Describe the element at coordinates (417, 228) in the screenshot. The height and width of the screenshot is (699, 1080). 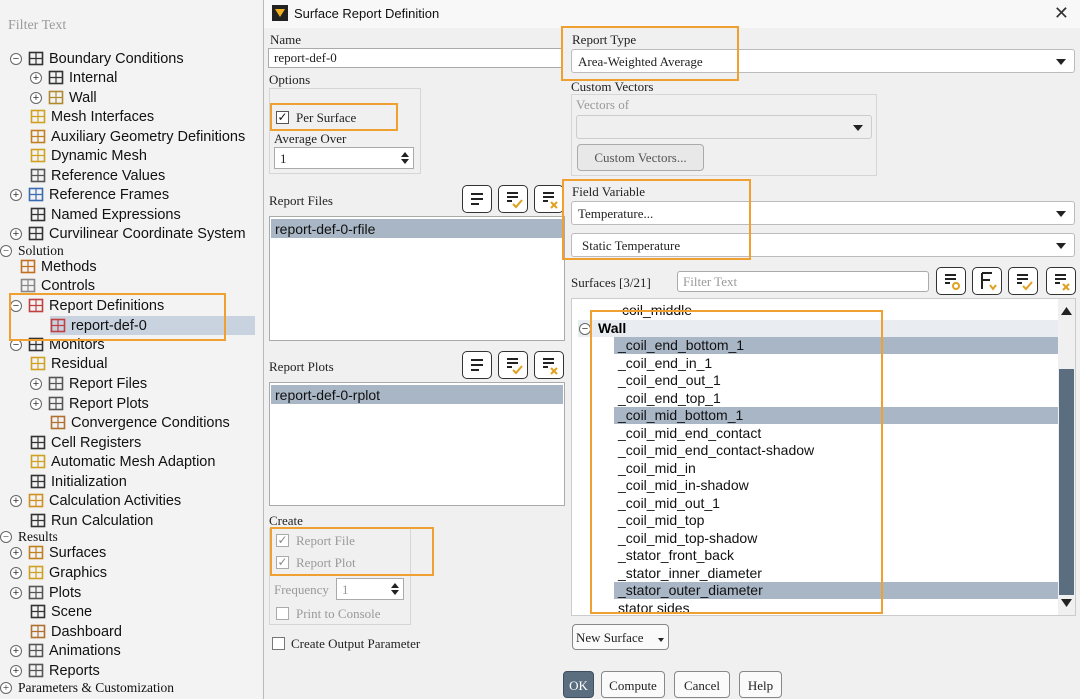
I see `report-file-item: report-def-0-rfile` at that location.